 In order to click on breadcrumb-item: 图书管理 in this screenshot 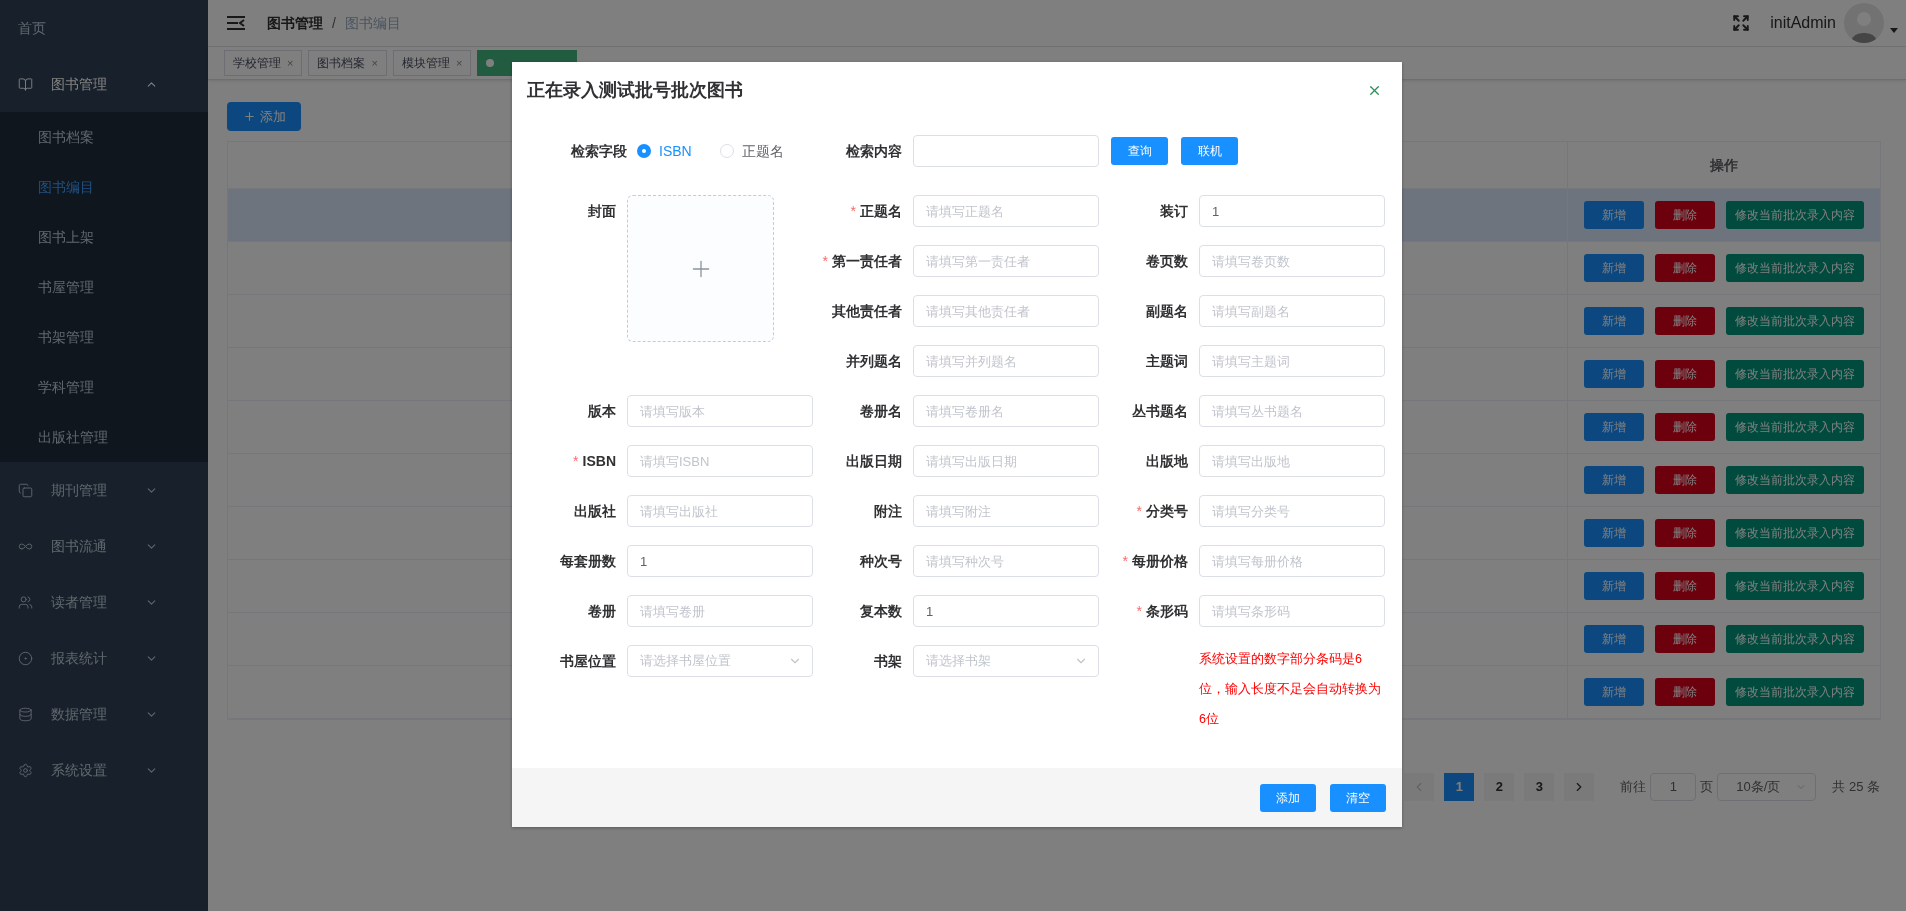, I will do `click(295, 23)`.